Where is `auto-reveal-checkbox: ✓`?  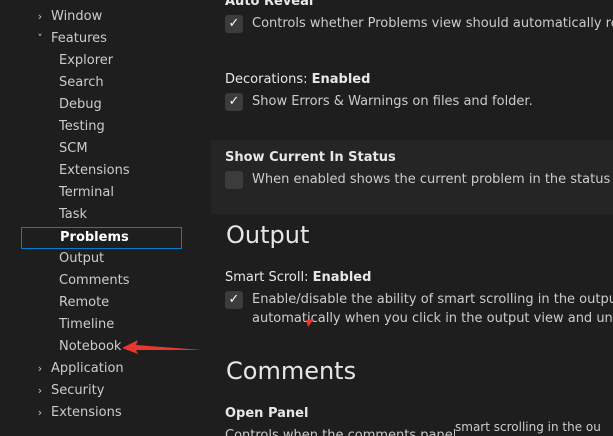
auto-reveal-checkbox: ✓ is located at coordinates (234, 24).